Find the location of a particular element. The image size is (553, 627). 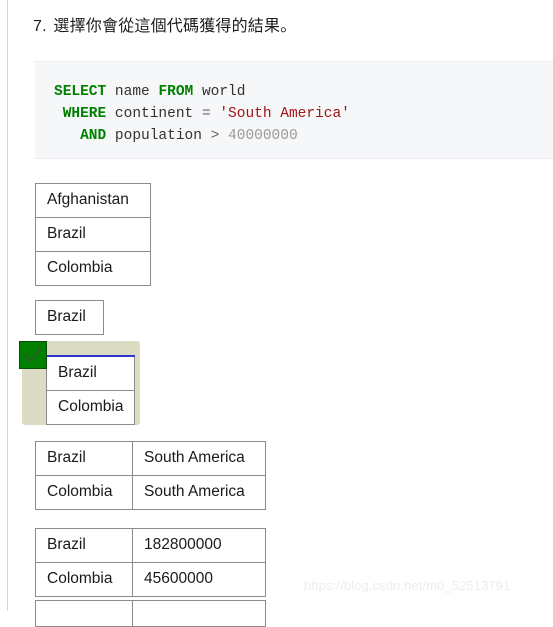

code-token-continent: continent is located at coordinates (154, 114).